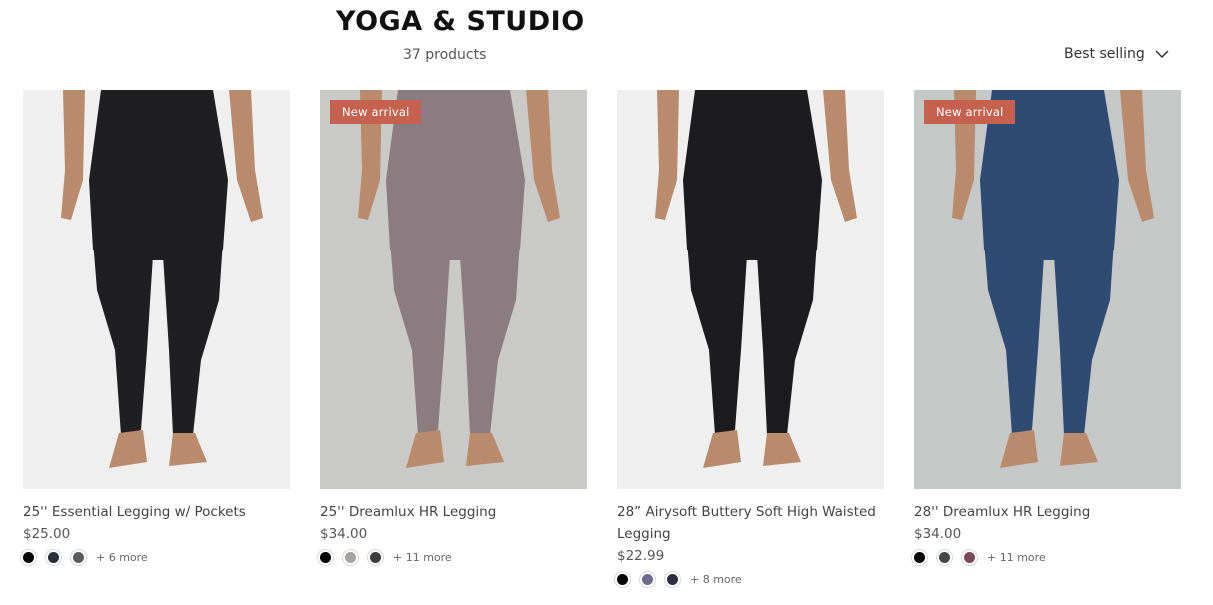  What do you see at coordinates (460, 21) in the screenshot?
I see `collection-title: YOGA & STUDIO` at bounding box center [460, 21].